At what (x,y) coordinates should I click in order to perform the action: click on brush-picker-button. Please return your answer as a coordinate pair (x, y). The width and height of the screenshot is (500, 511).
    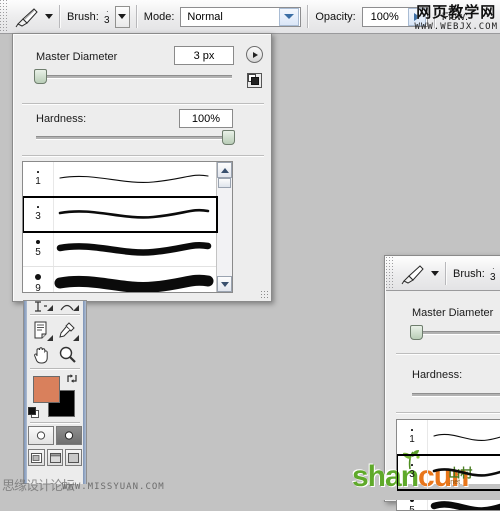
    Looking at the image, I should click on (122, 16).